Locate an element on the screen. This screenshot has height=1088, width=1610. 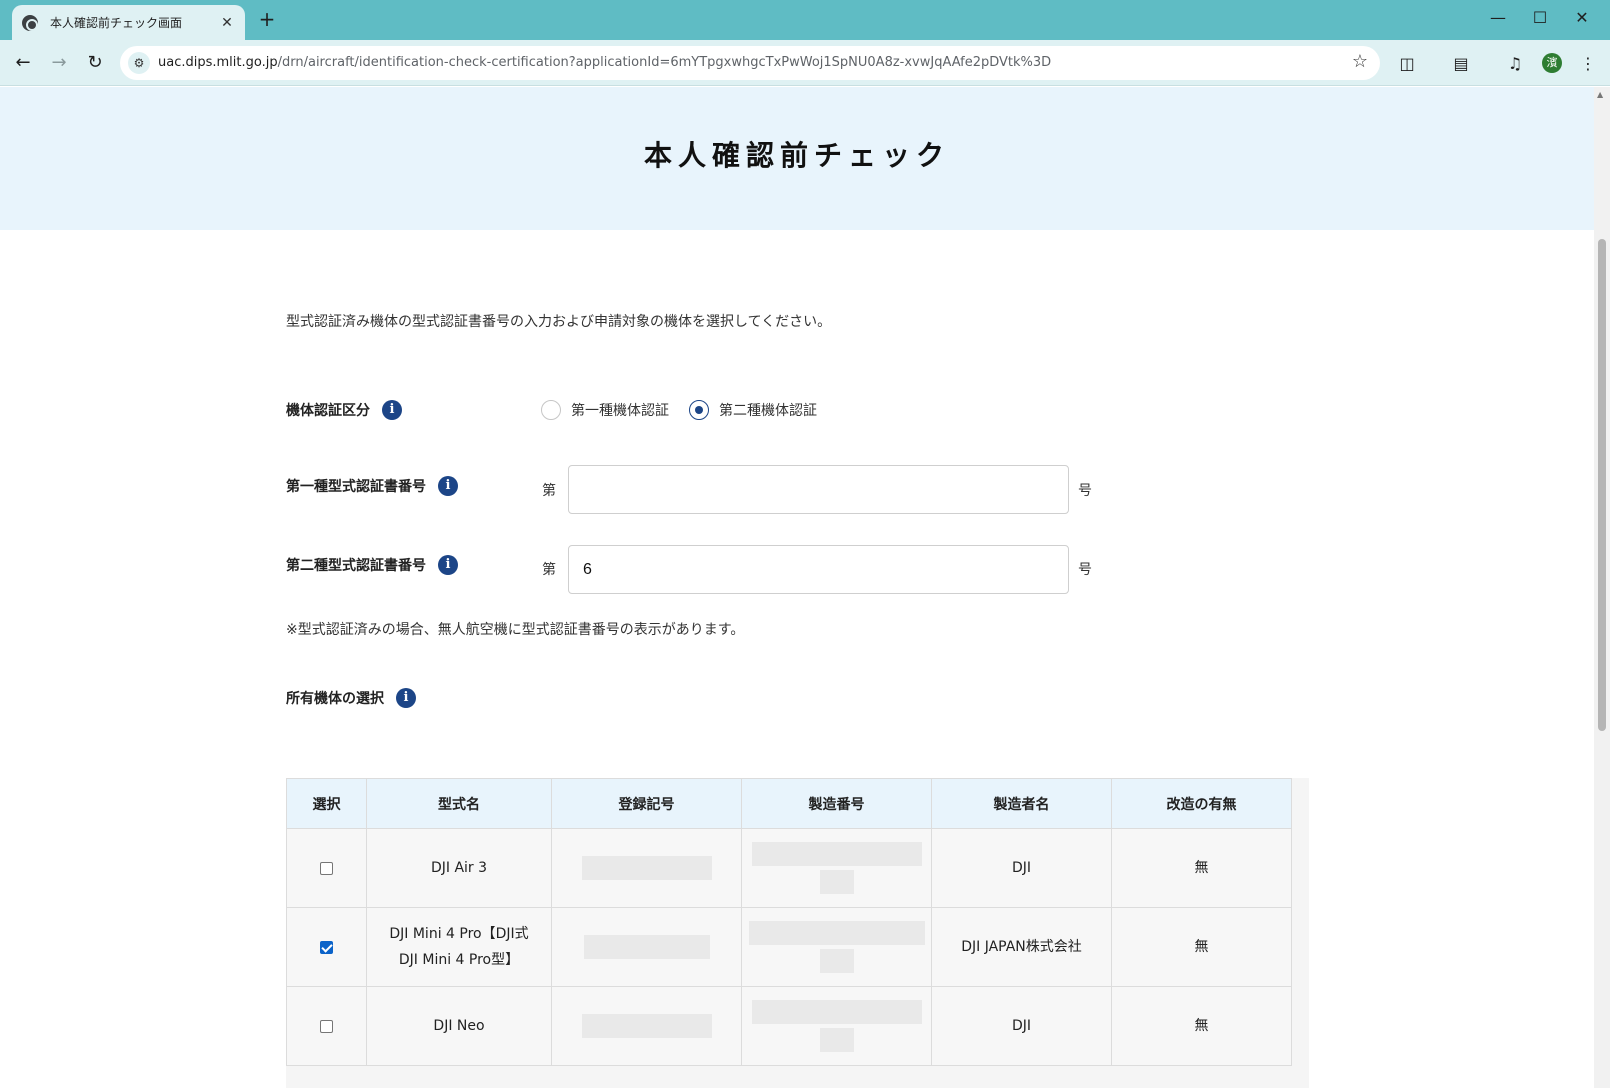
owned-label-row: 所有機体の選択 i is located at coordinates (351, 698).